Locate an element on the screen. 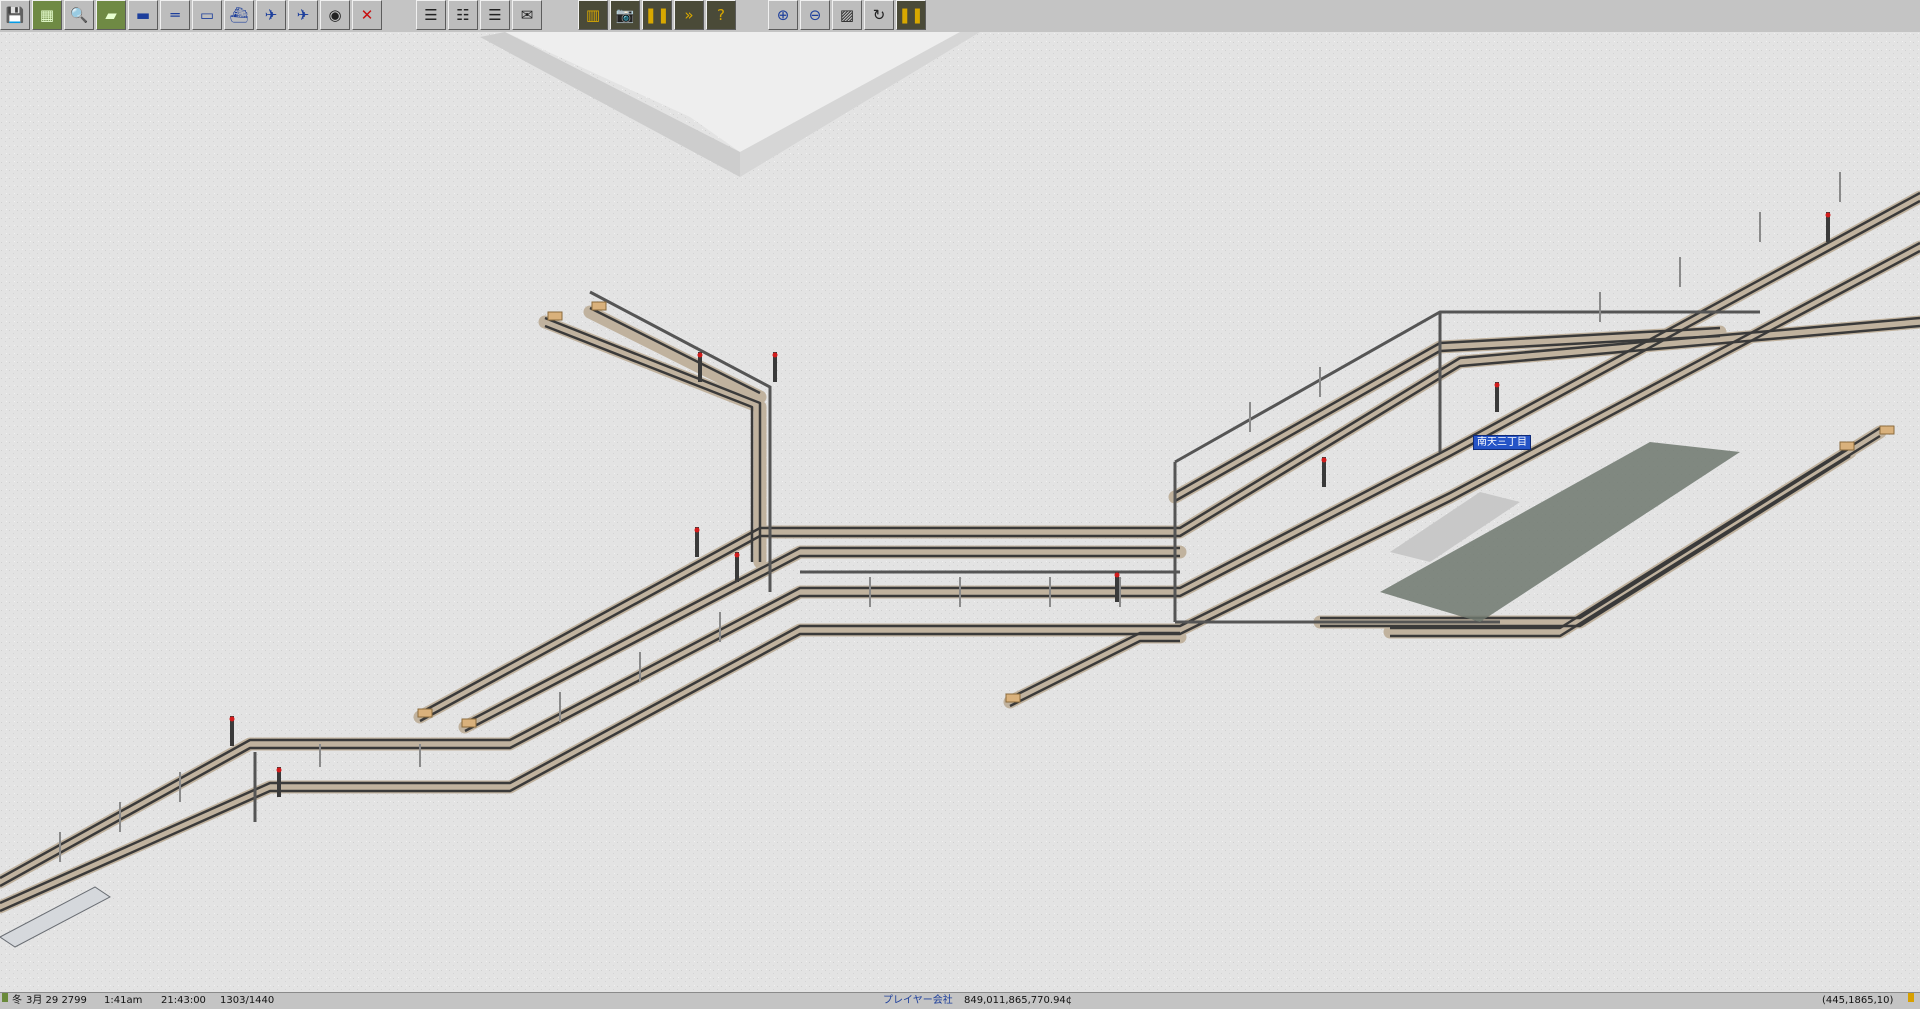 This screenshot has width=1920, height=1009. depot-icon: ▥ is located at coordinates (593, 14).